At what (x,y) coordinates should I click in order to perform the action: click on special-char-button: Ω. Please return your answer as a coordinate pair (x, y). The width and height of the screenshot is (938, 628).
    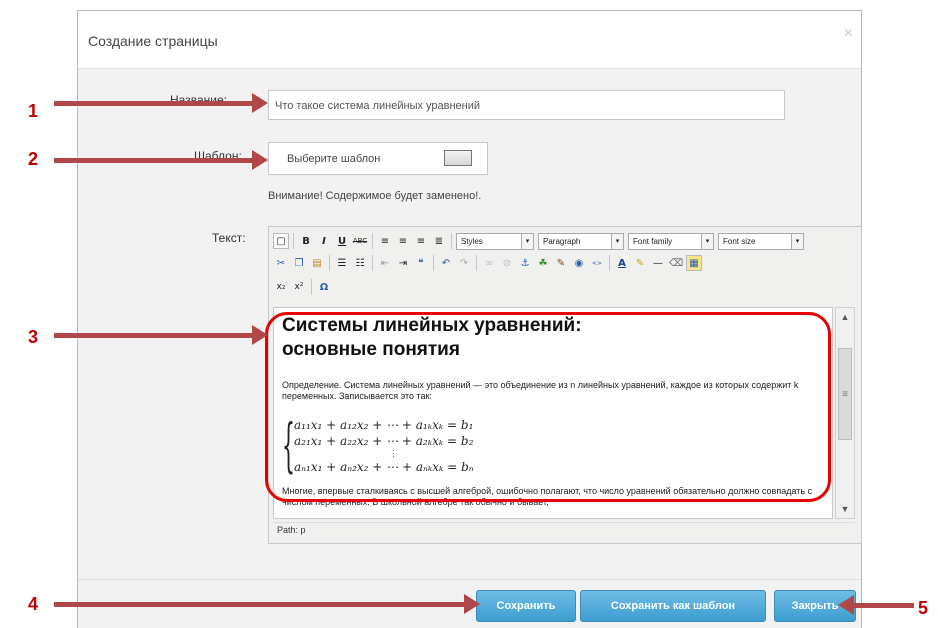
    Looking at the image, I should click on (324, 287).